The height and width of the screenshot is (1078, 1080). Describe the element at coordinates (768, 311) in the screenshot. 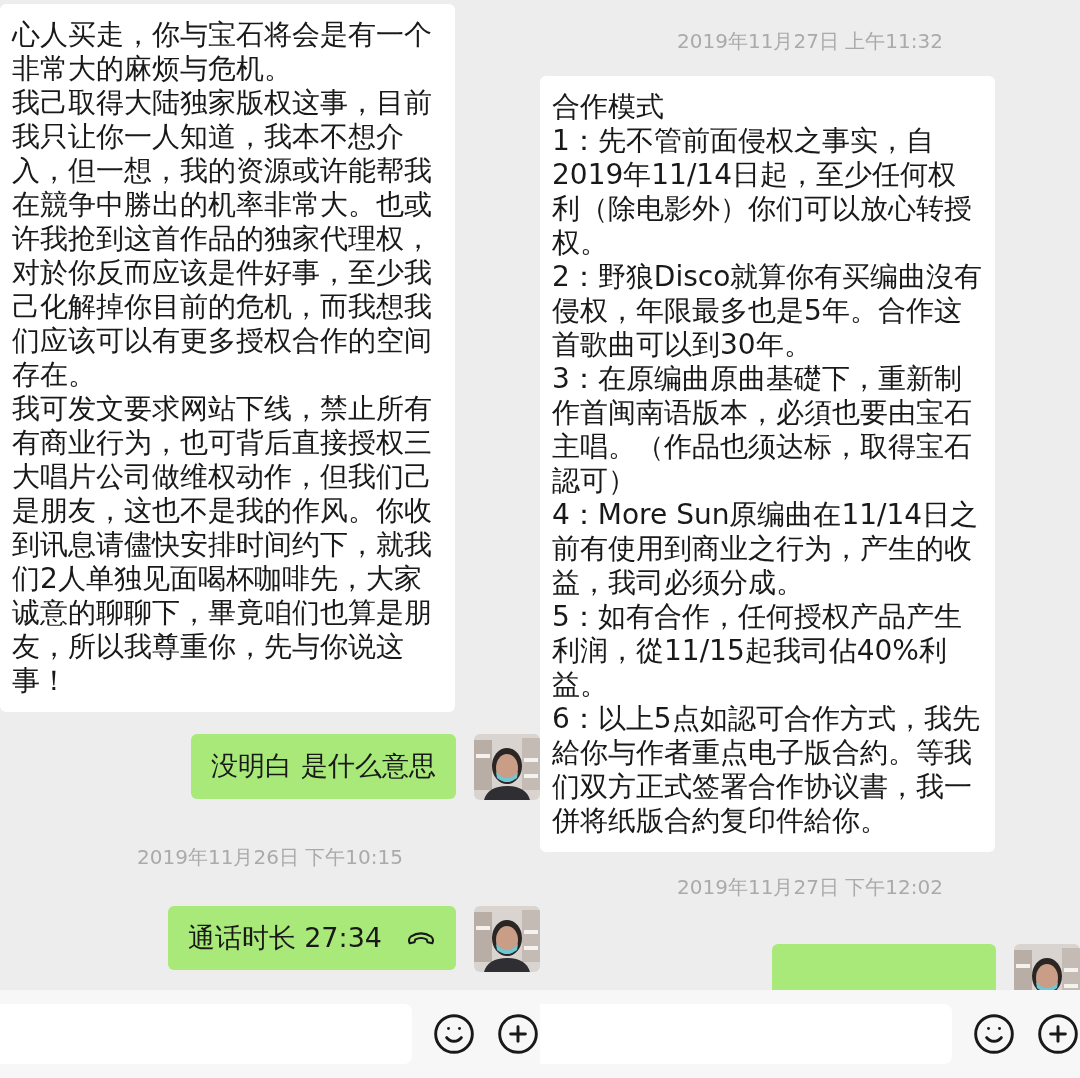

I see `message-text: 2：野狼Disco就算你有买编曲沒有侵权，年限最多也是5年。合作这首歌曲可以到30年。` at that location.